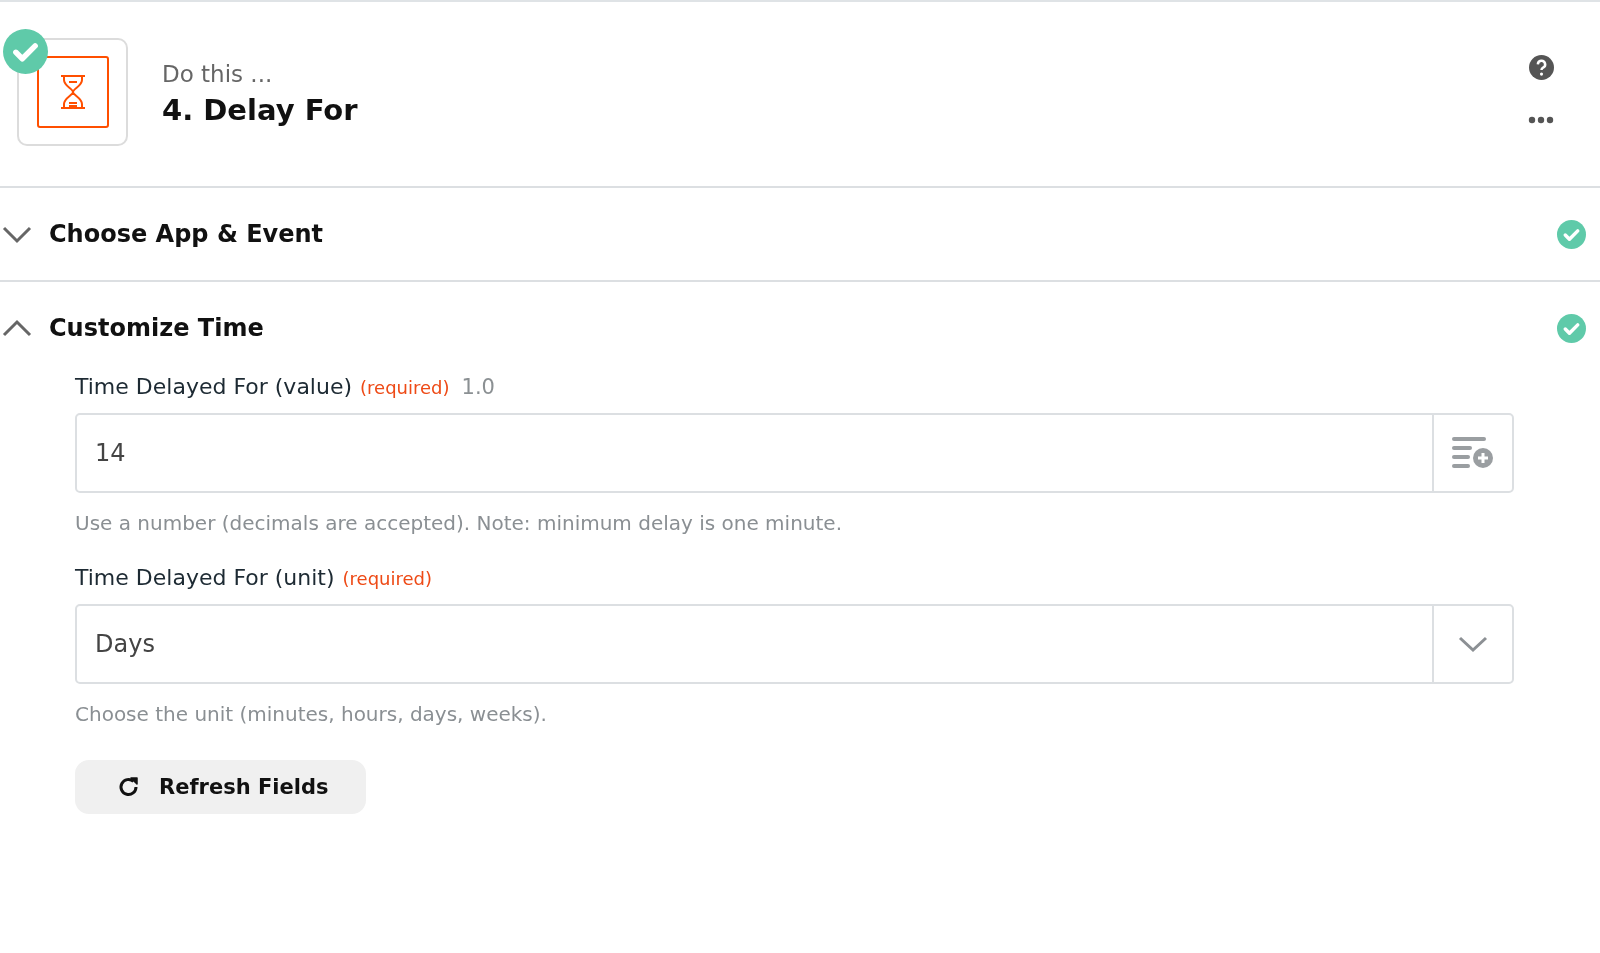 The width and height of the screenshot is (1600, 953). Describe the element at coordinates (129, 787) in the screenshot. I see `refresh-icon` at that location.